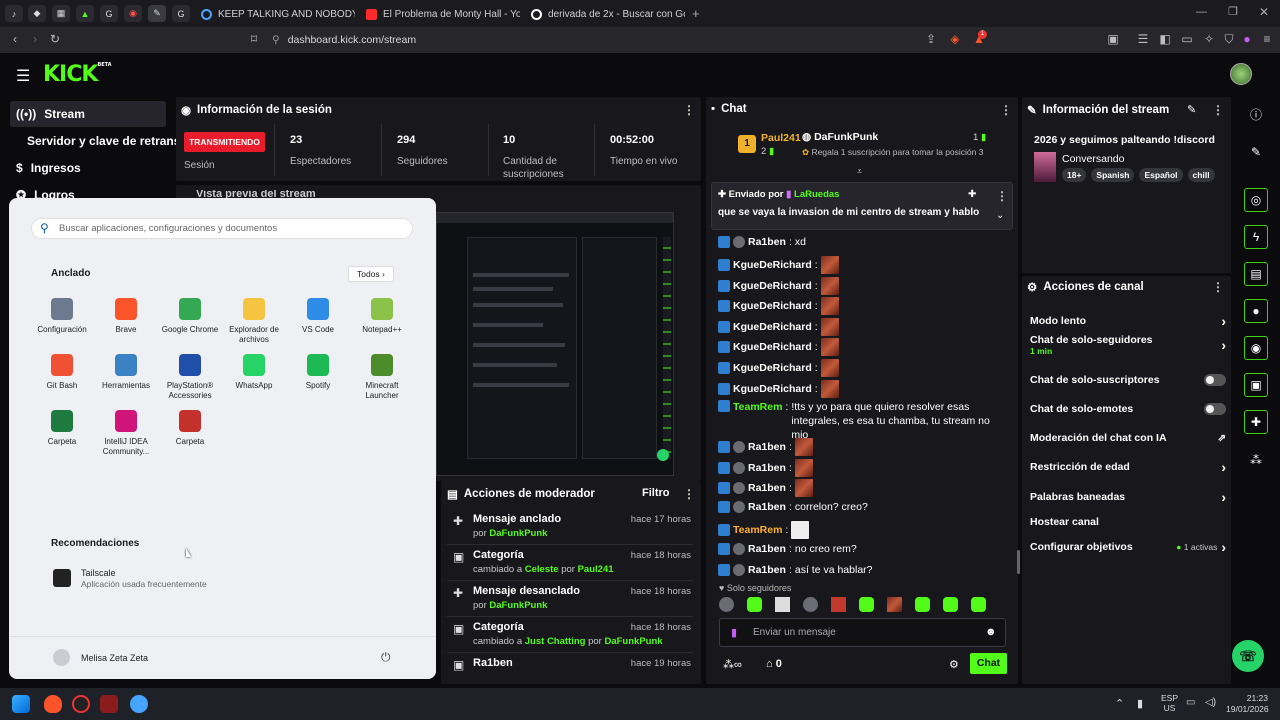  Describe the element at coordinates (1128, 438) in the screenshot. I see `channel-action-row: Moderación del chat con IA ⇗` at that location.